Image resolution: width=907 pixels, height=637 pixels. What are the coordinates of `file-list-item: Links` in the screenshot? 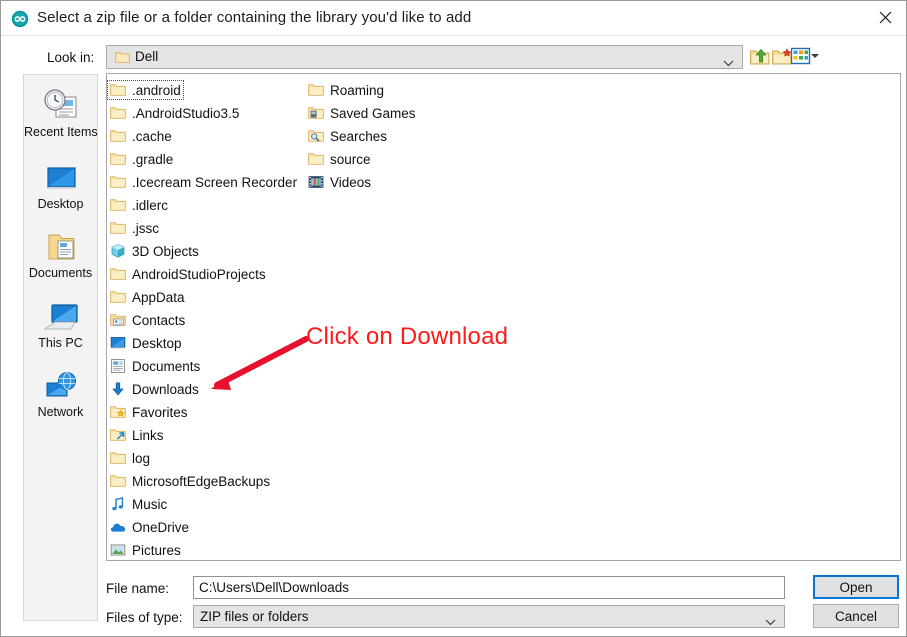 It's located at (137, 435).